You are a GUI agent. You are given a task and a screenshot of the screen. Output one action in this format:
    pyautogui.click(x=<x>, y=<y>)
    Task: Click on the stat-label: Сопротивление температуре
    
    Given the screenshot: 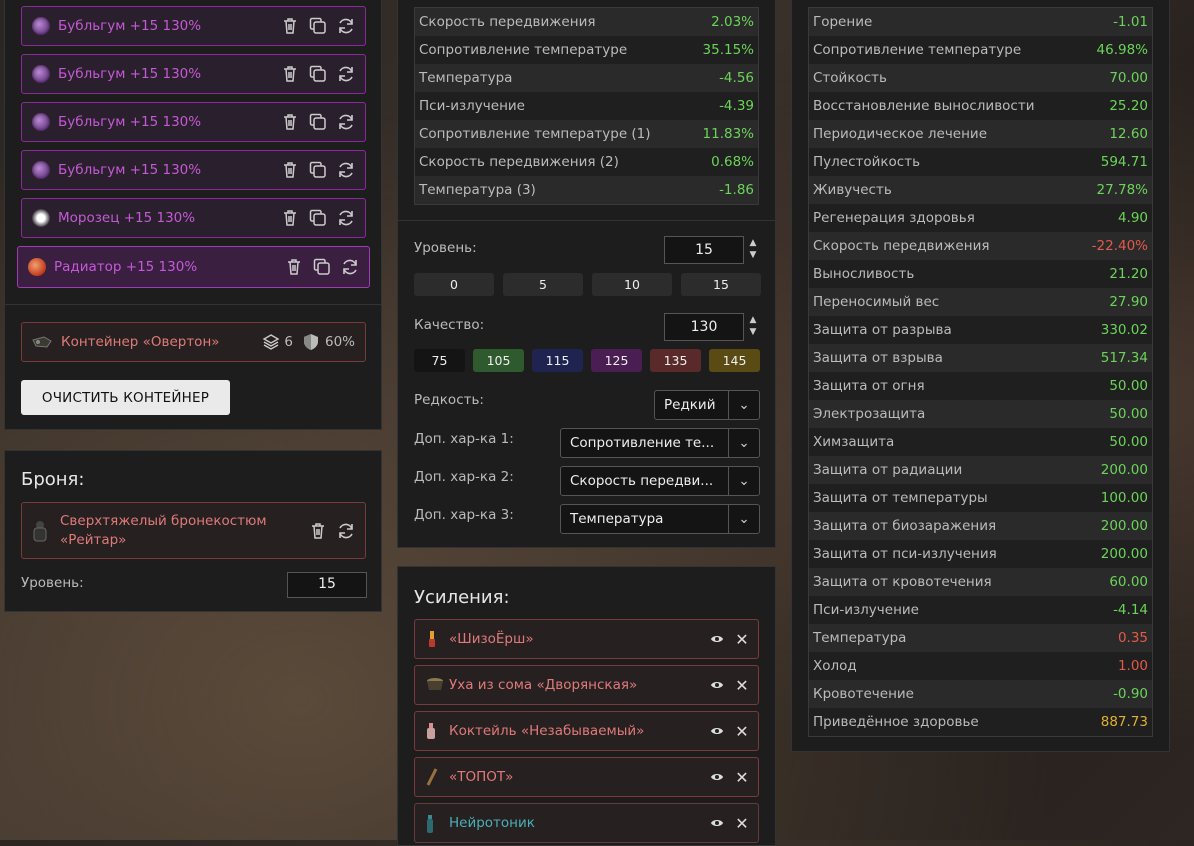 What is the action you would take?
    pyautogui.click(x=552, y=50)
    